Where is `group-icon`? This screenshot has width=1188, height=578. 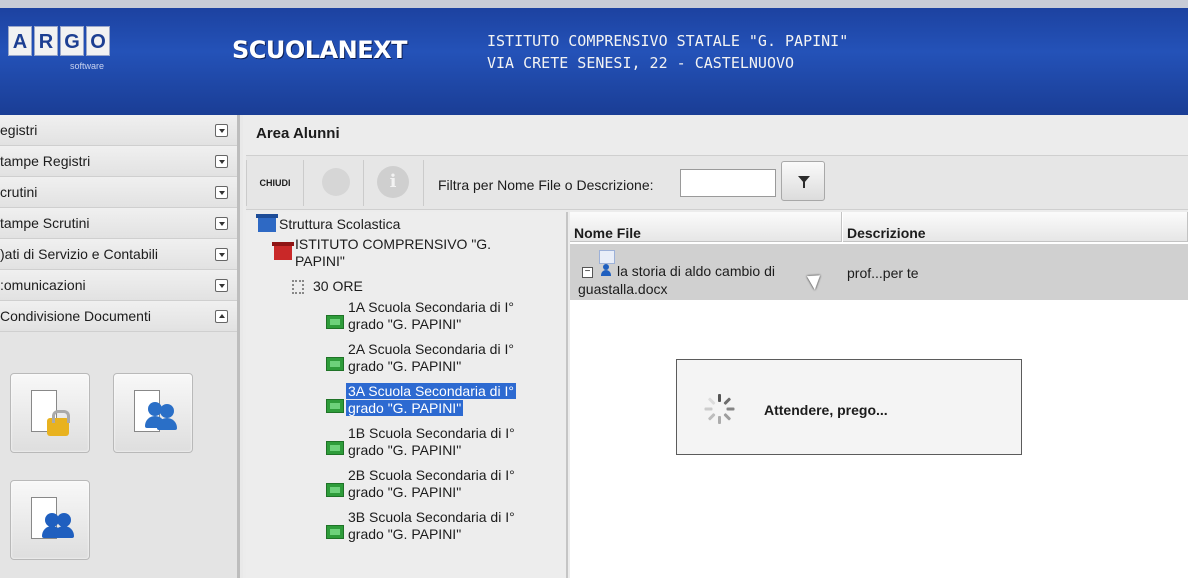
group-icon is located at coordinates (58, 524).